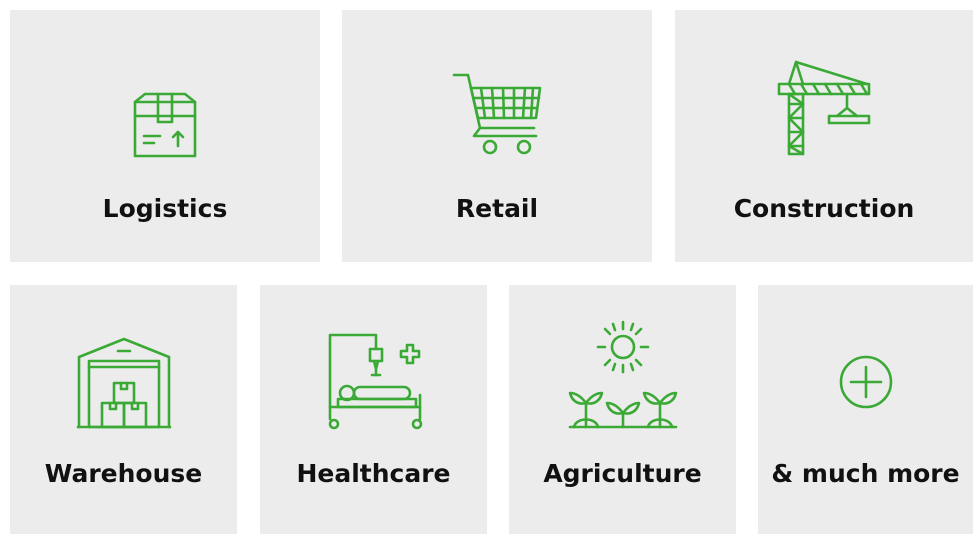  What do you see at coordinates (824, 208) in the screenshot?
I see `tile-label: Construction` at bounding box center [824, 208].